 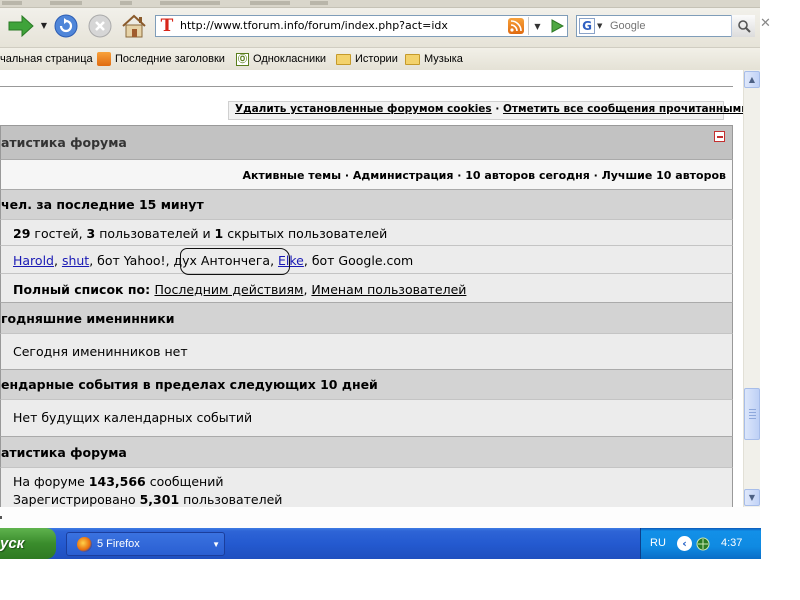 I want to click on collapse-icon, so click(x=719, y=136).